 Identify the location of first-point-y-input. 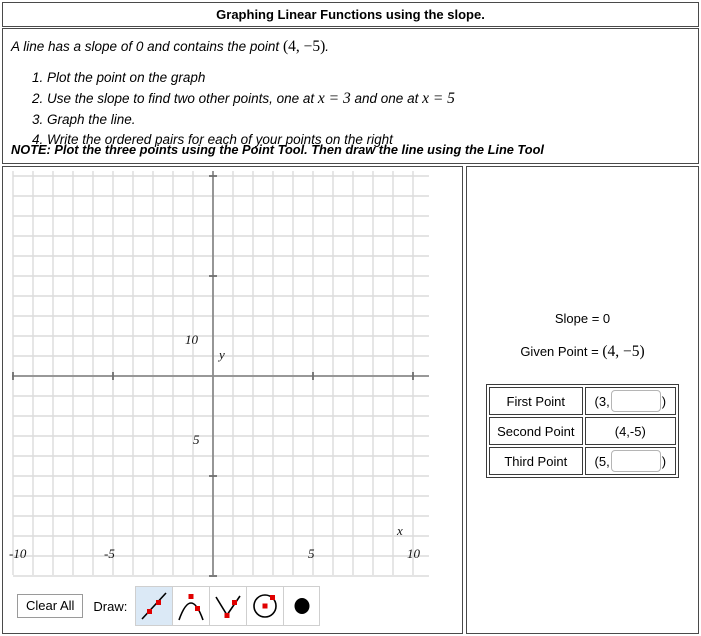
(635, 401).